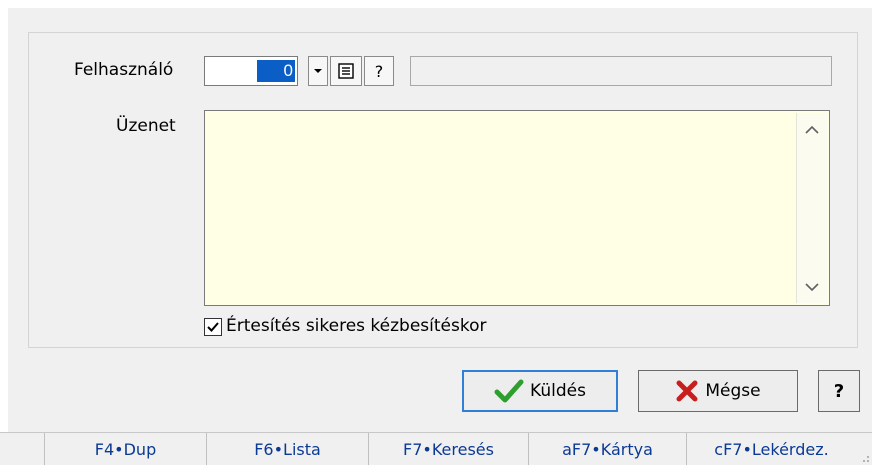  Describe the element at coordinates (124, 70) in the screenshot. I see `user-label: Felhasználó` at that location.